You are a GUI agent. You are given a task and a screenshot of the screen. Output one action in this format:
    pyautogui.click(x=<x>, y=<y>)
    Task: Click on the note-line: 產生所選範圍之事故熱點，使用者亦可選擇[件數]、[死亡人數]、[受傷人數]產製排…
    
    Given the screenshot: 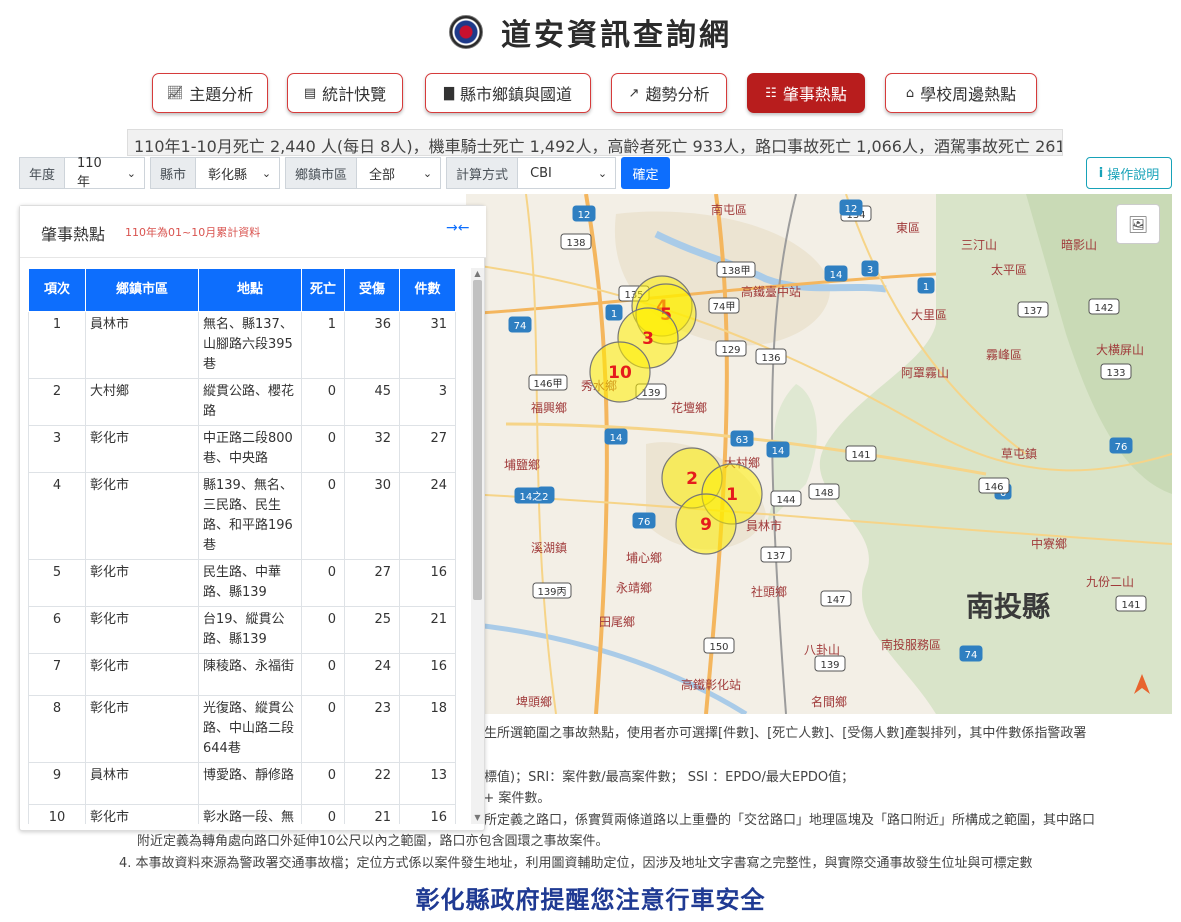 What is the action you would take?
    pyautogui.click(x=779, y=733)
    